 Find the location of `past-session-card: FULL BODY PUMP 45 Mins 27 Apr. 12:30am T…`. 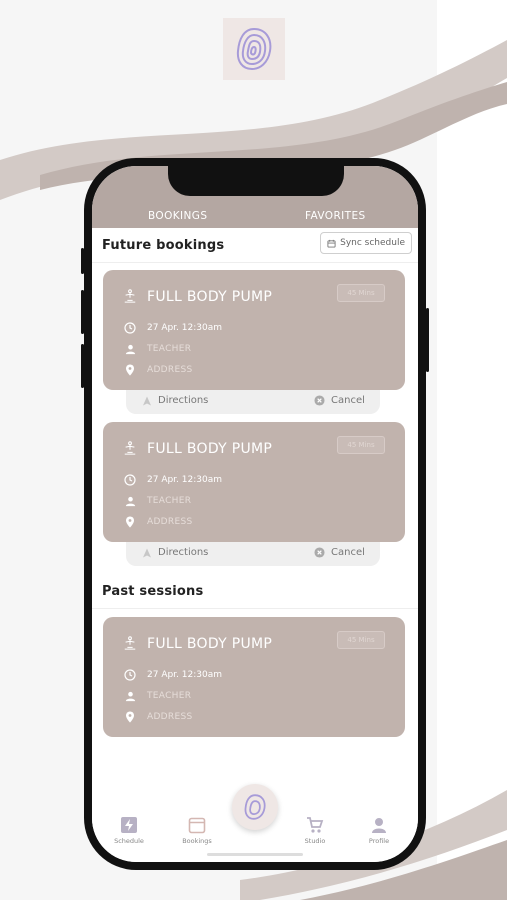

past-session-card: FULL BODY PUMP 45 Mins 27 Apr. 12:30am T… is located at coordinates (254, 677).